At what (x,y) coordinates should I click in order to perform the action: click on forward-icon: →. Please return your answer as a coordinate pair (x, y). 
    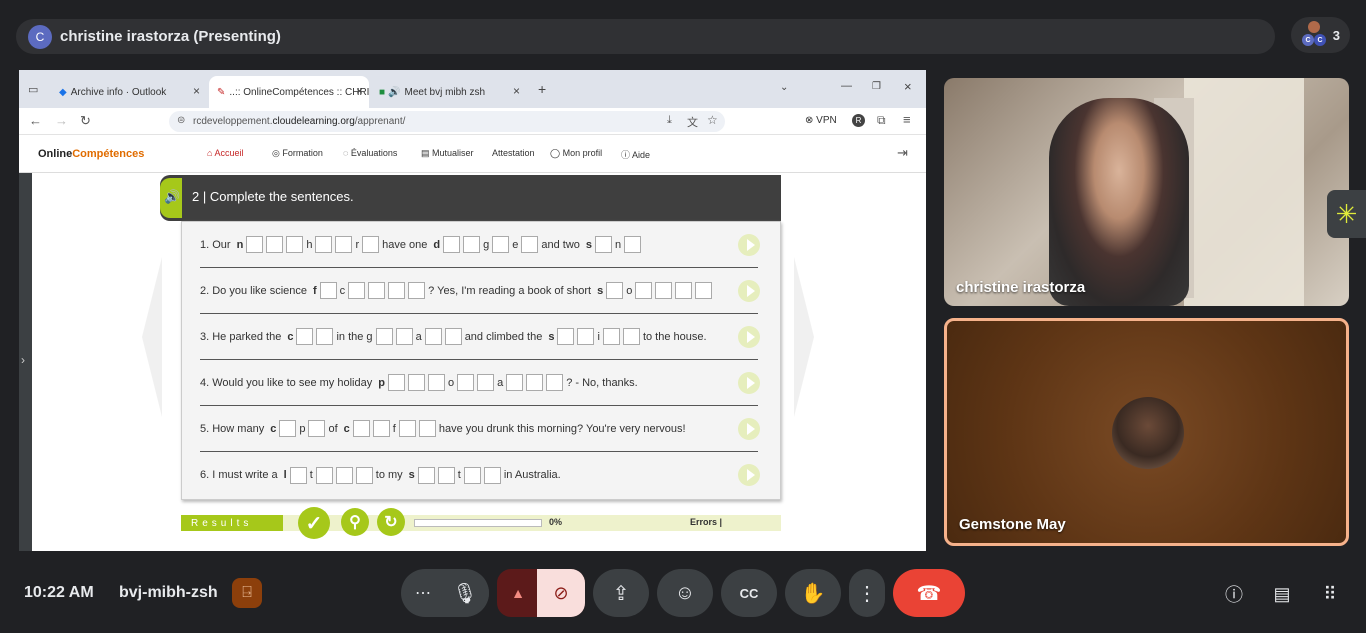
    Looking at the image, I should click on (61, 120).